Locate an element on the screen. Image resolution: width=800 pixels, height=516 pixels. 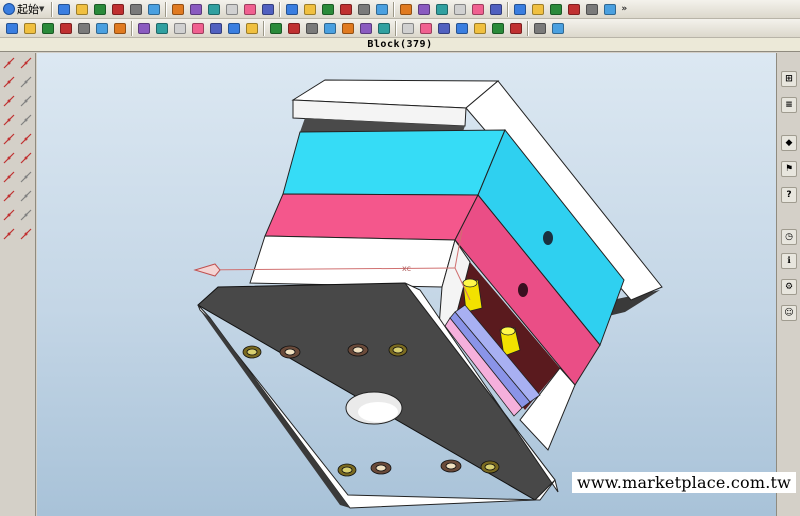
revolve-icon is located at coordinates (540, 28).